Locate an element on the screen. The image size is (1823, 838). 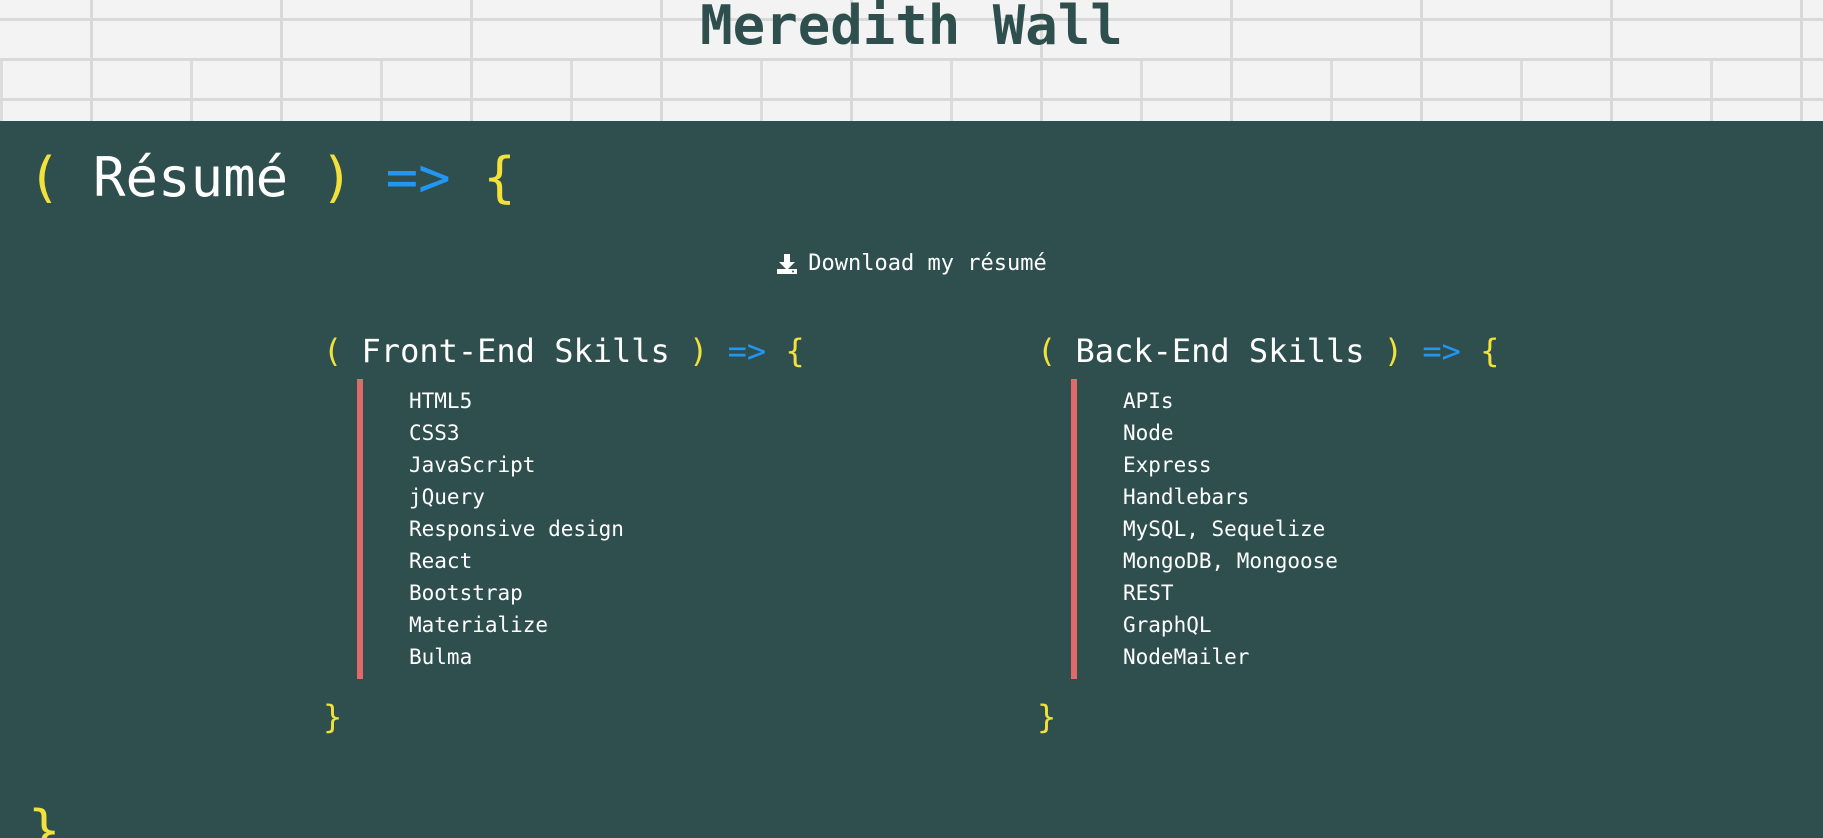
resume-close-brace: } is located at coordinates (44, 818).